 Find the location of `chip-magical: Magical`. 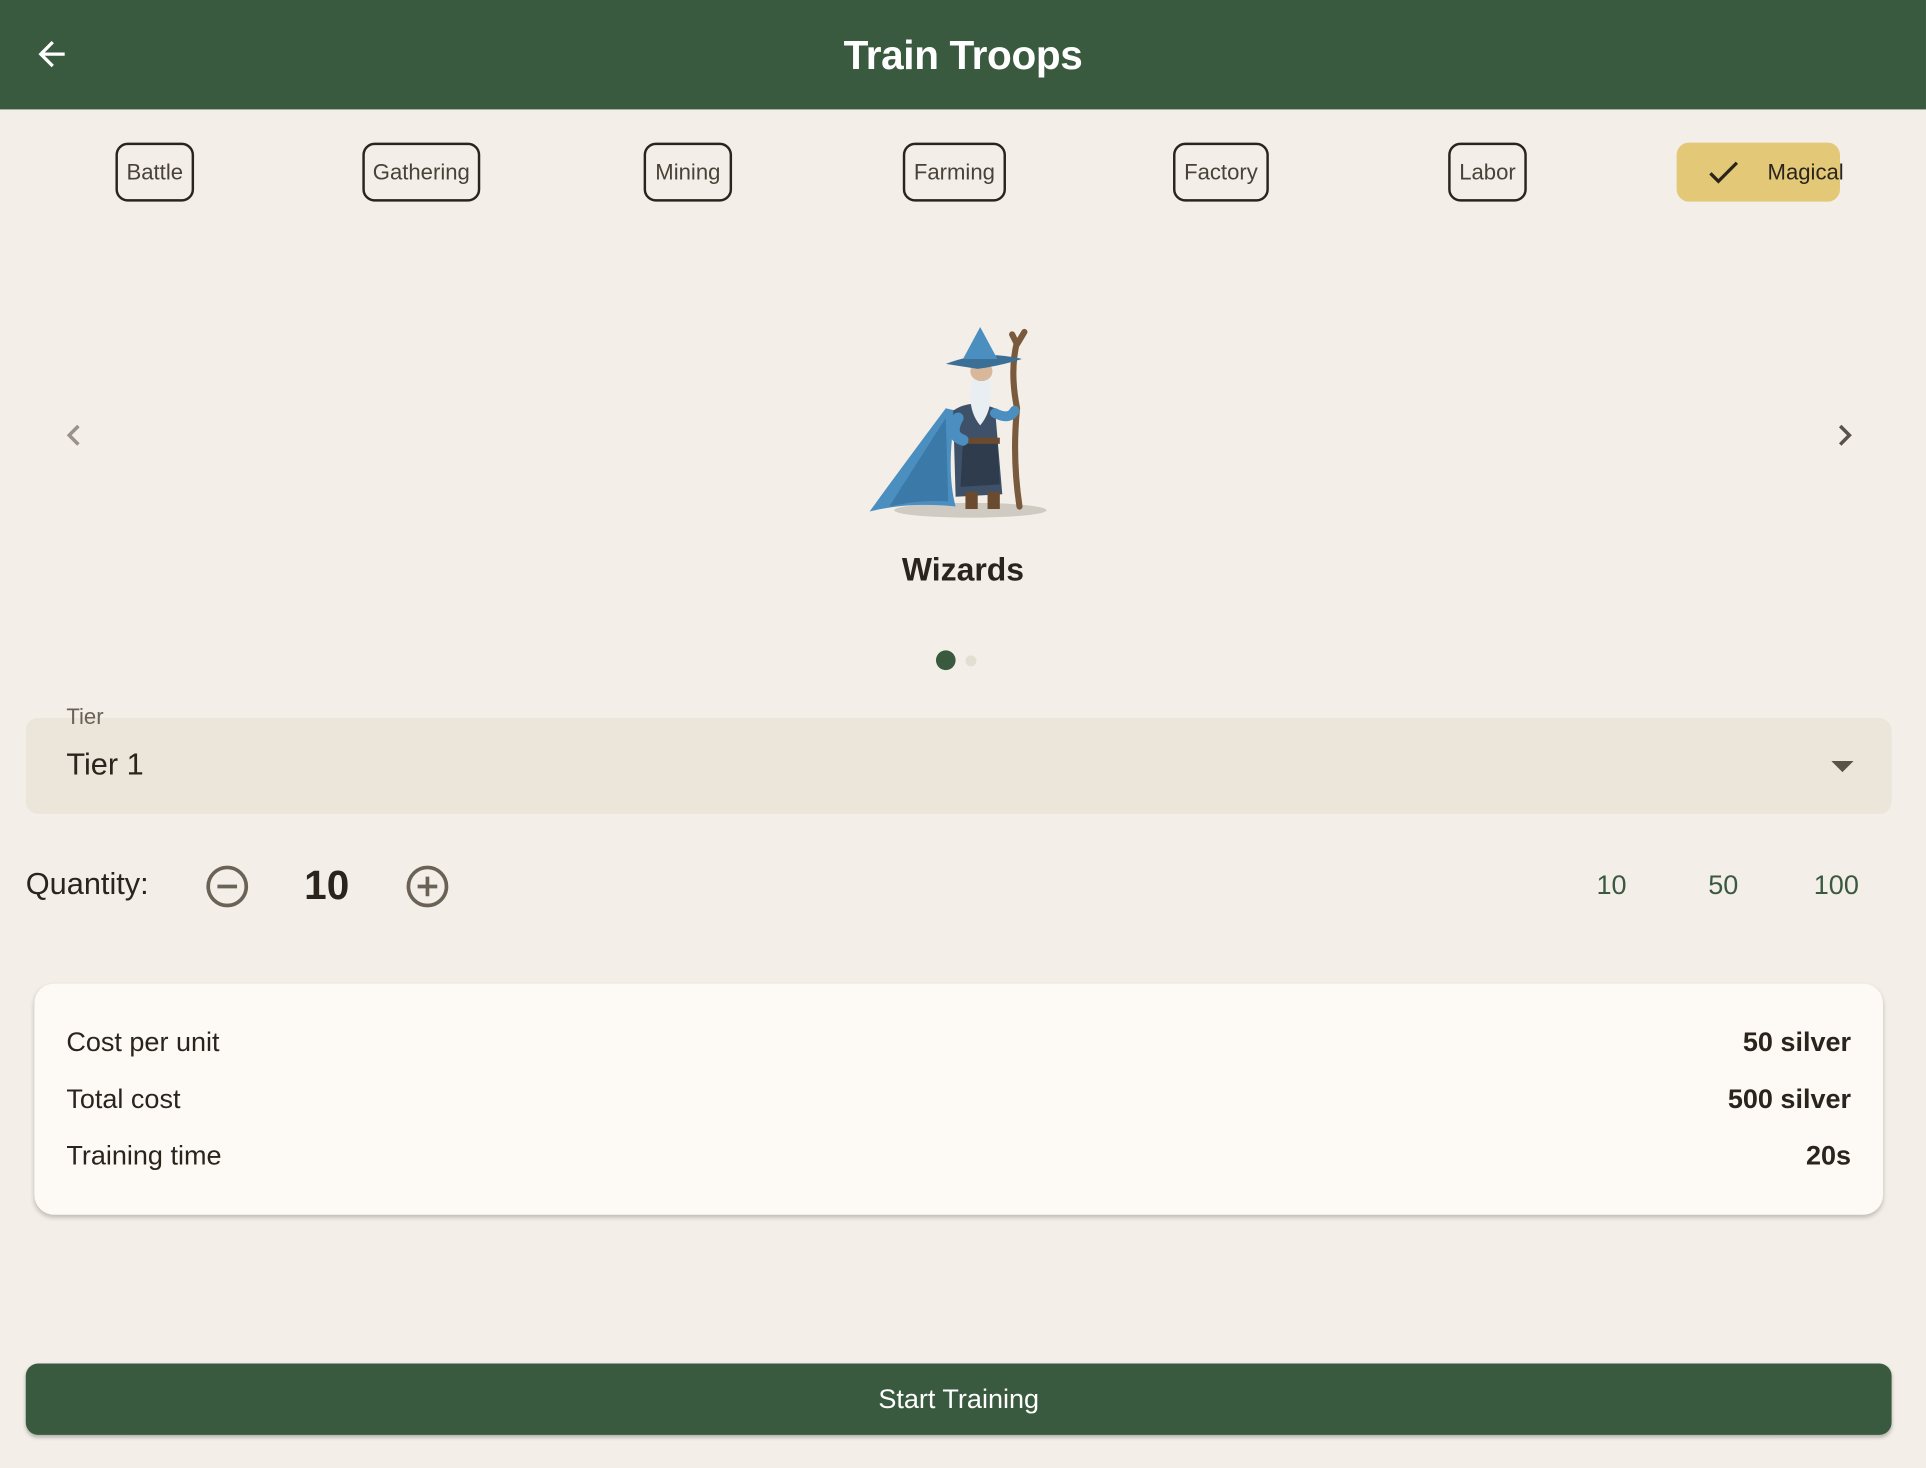

chip-magical: Magical is located at coordinates (1760, 172).